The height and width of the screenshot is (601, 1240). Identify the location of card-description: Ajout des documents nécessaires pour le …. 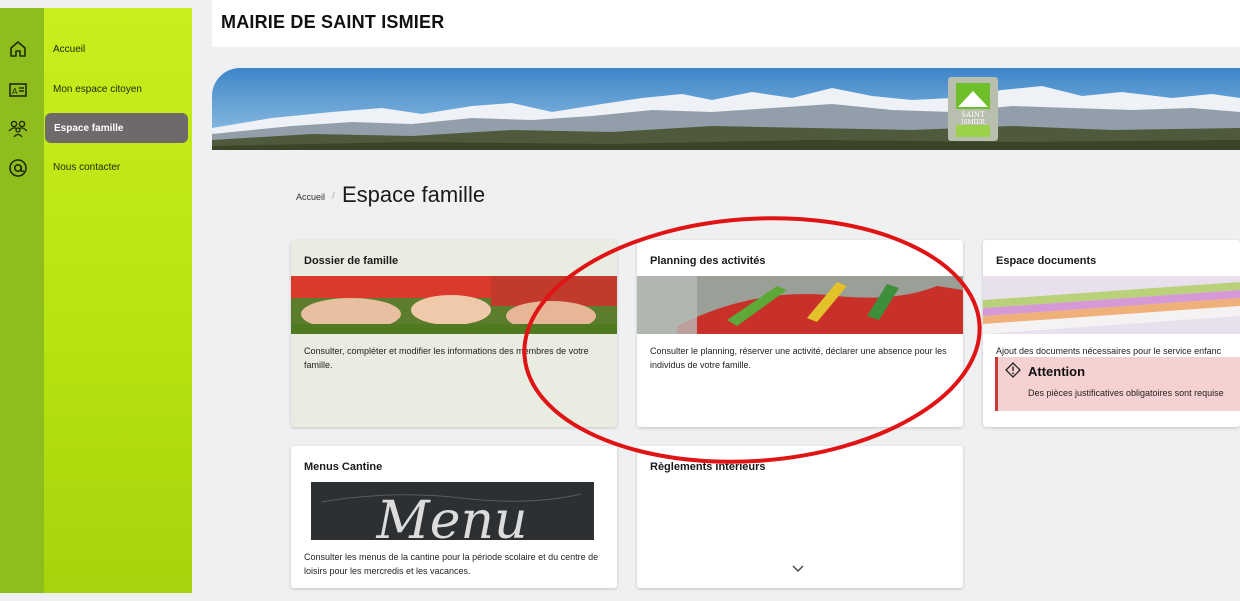
(1109, 351).